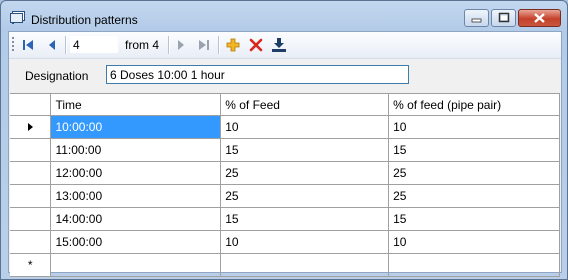  What do you see at coordinates (84, 20) in the screenshot?
I see `window-title: Distribution patterns` at bounding box center [84, 20].